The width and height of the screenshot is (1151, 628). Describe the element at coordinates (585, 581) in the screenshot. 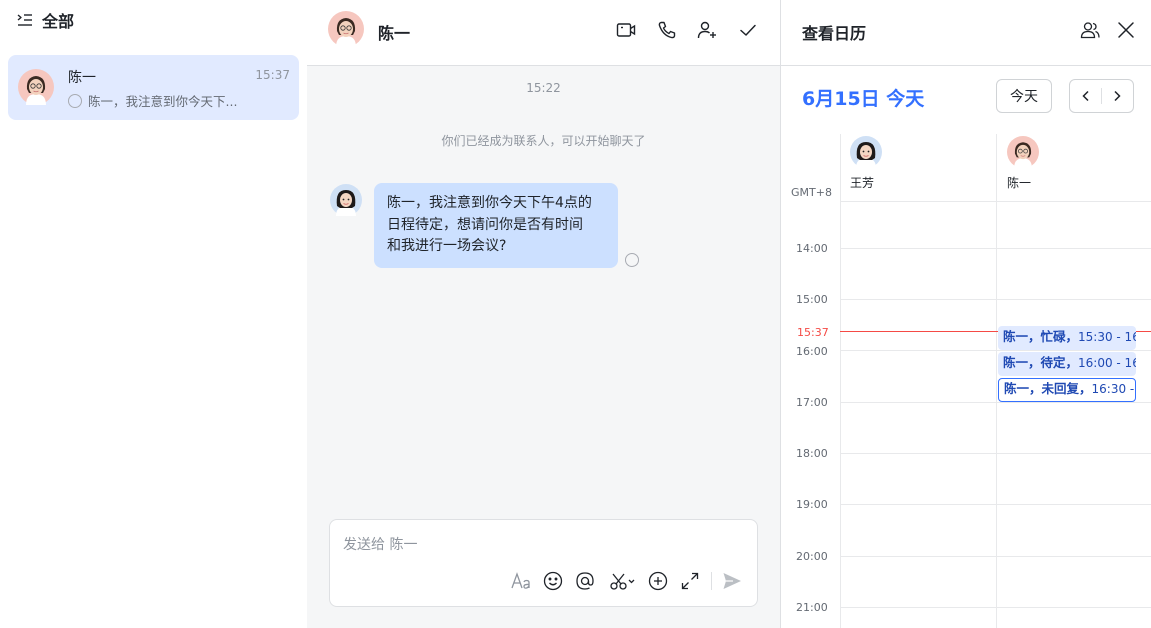

I see `mention-icon` at that location.